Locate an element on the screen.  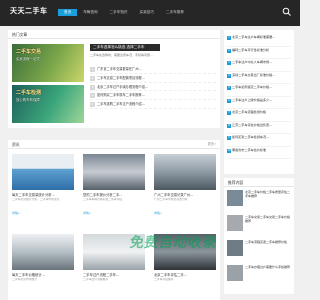
search-icon is located at coordinates (287, 12).